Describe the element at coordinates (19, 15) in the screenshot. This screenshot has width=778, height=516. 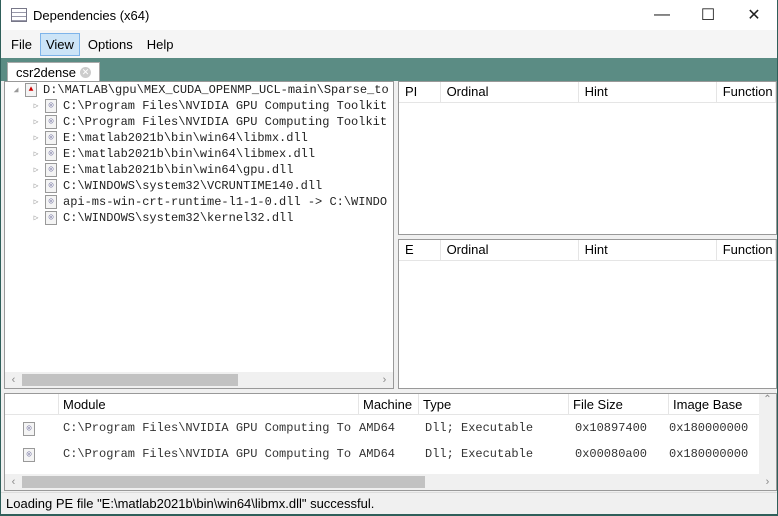
I see `app-icon` at that location.